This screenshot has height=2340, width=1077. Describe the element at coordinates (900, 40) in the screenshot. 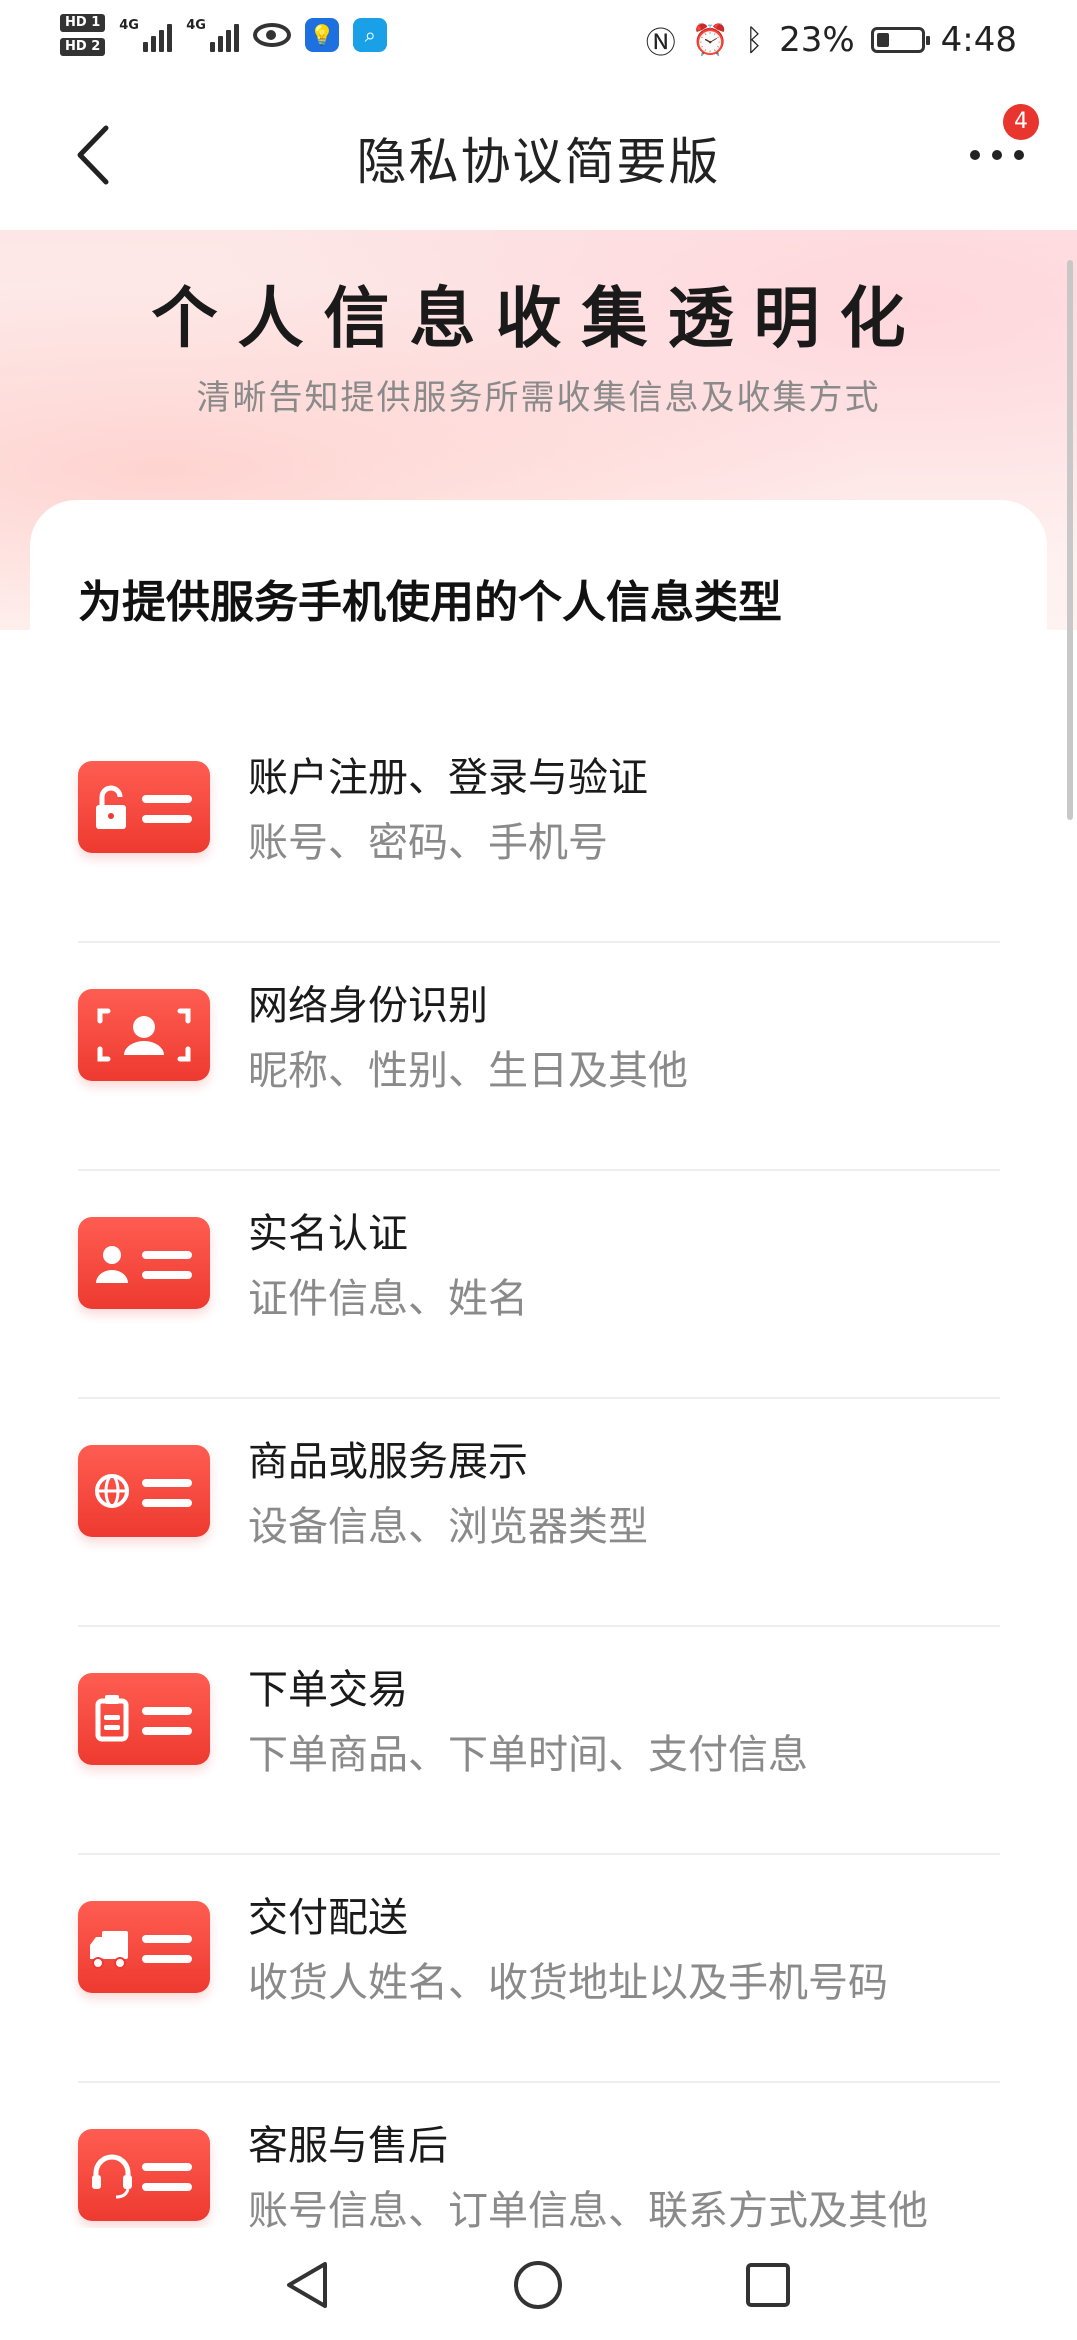

I see `battery-icon` at that location.